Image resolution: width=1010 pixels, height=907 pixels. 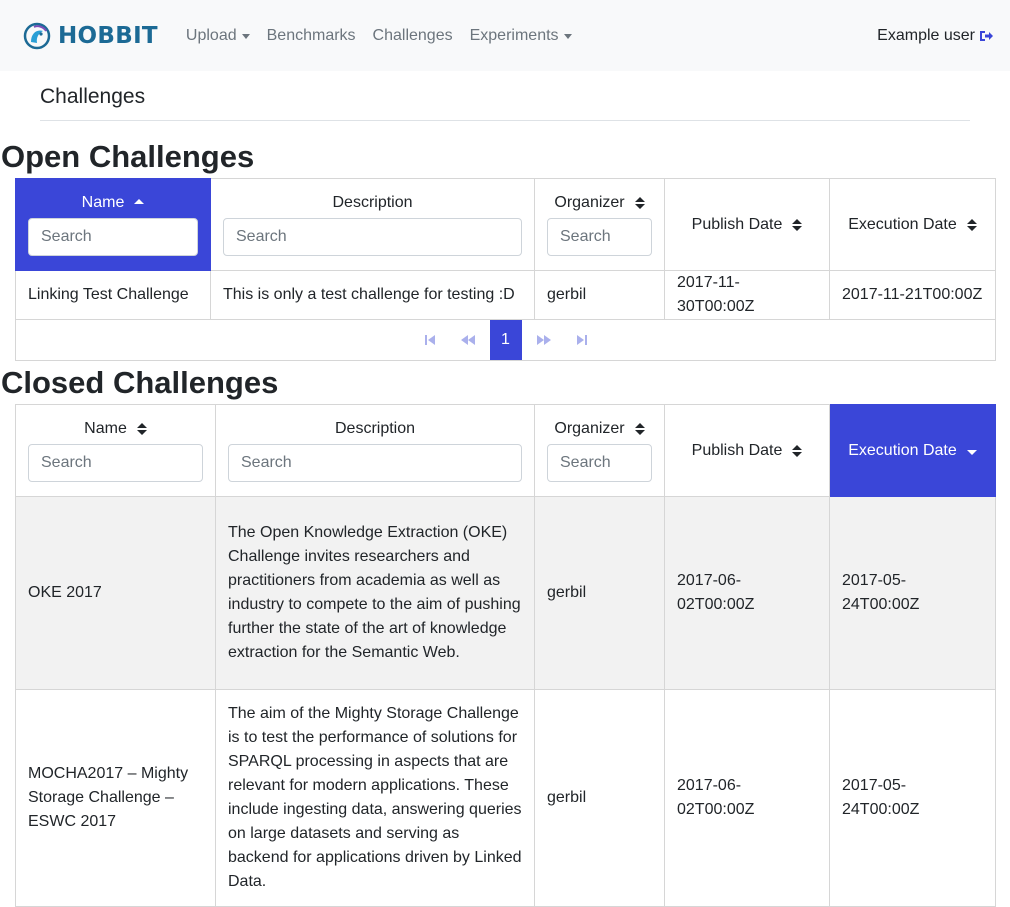 I want to click on cell-execution-date: 2017-11-21T00:00Z, so click(x=912, y=295).